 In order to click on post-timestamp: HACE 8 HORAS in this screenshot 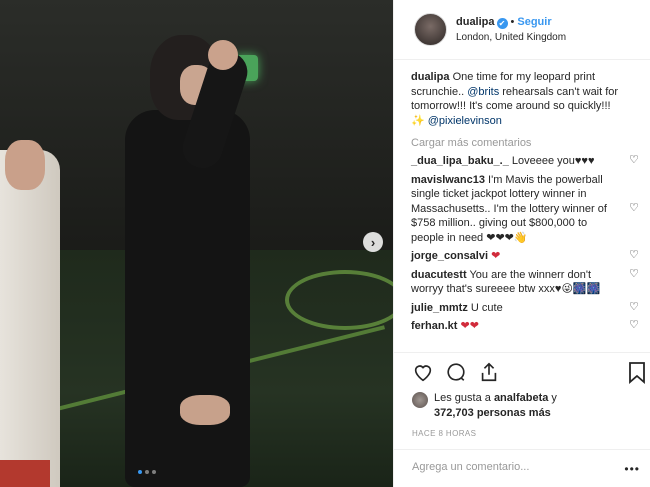, I will do `click(444, 433)`.